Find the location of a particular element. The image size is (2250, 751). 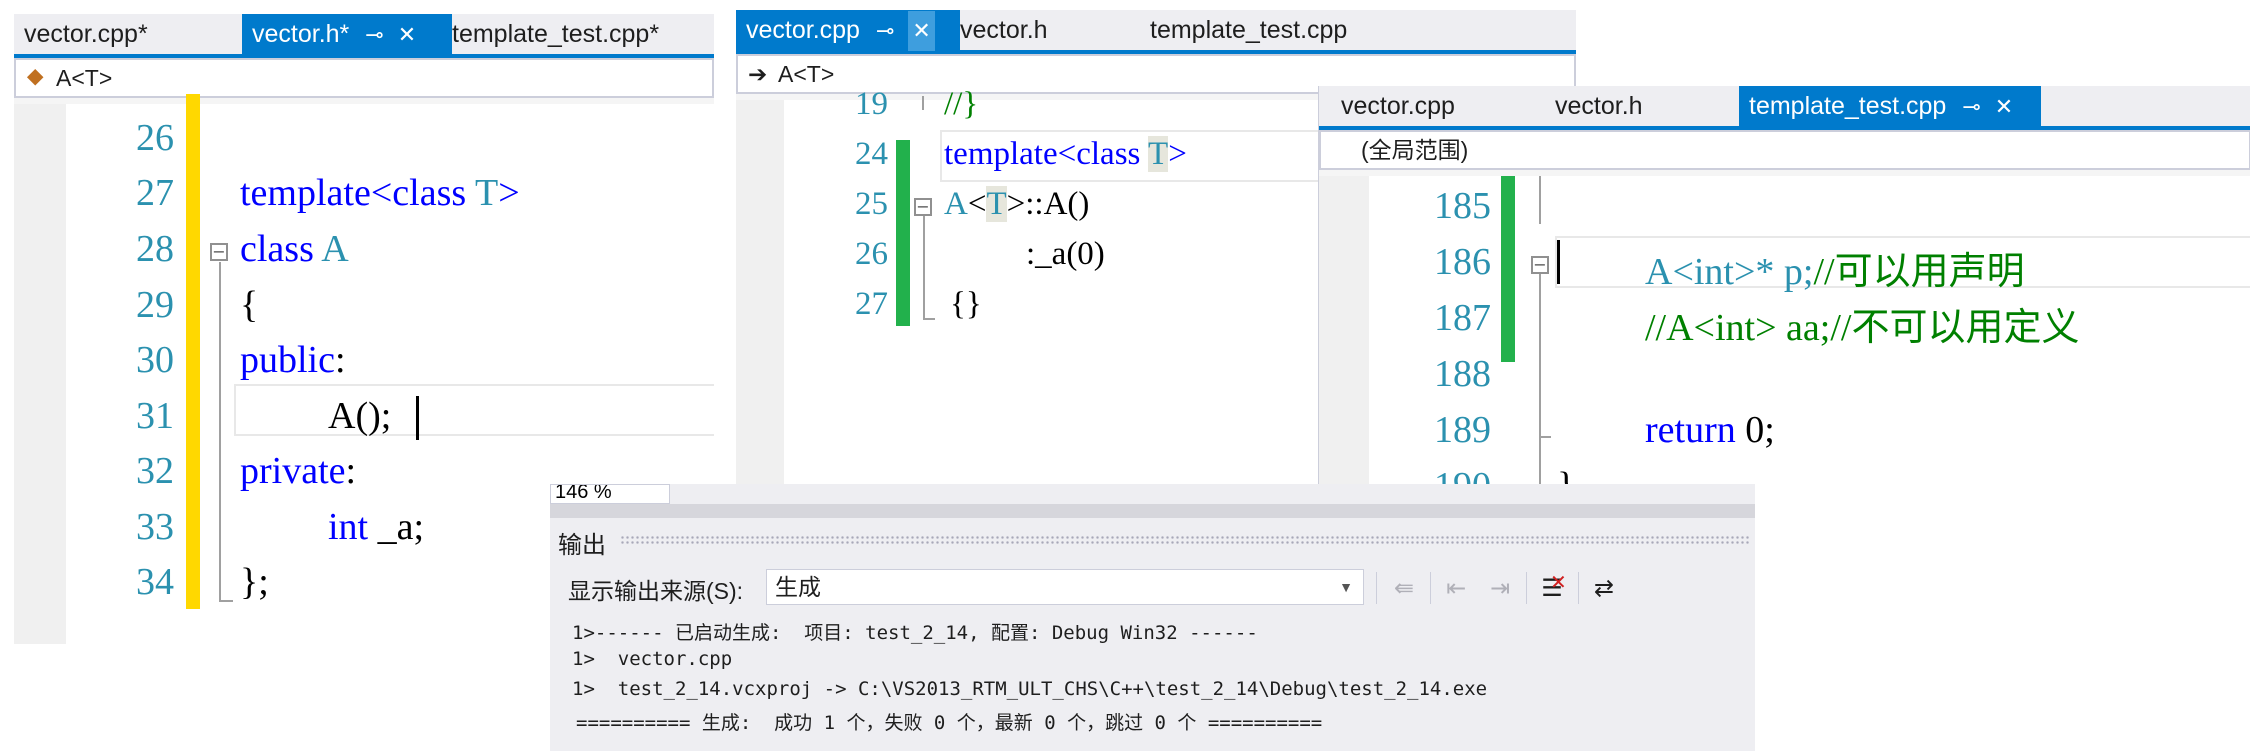

zoom-value: 146 % is located at coordinates (583, 493).